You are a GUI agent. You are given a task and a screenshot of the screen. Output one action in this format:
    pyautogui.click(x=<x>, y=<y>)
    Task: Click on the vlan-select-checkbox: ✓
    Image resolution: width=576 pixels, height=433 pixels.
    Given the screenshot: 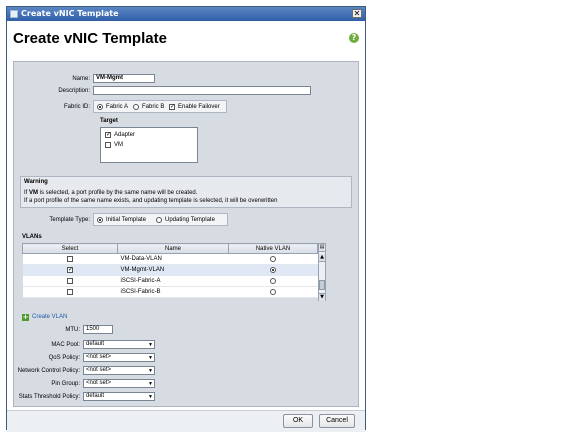 What is the action you would take?
    pyautogui.click(x=70, y=269)
    